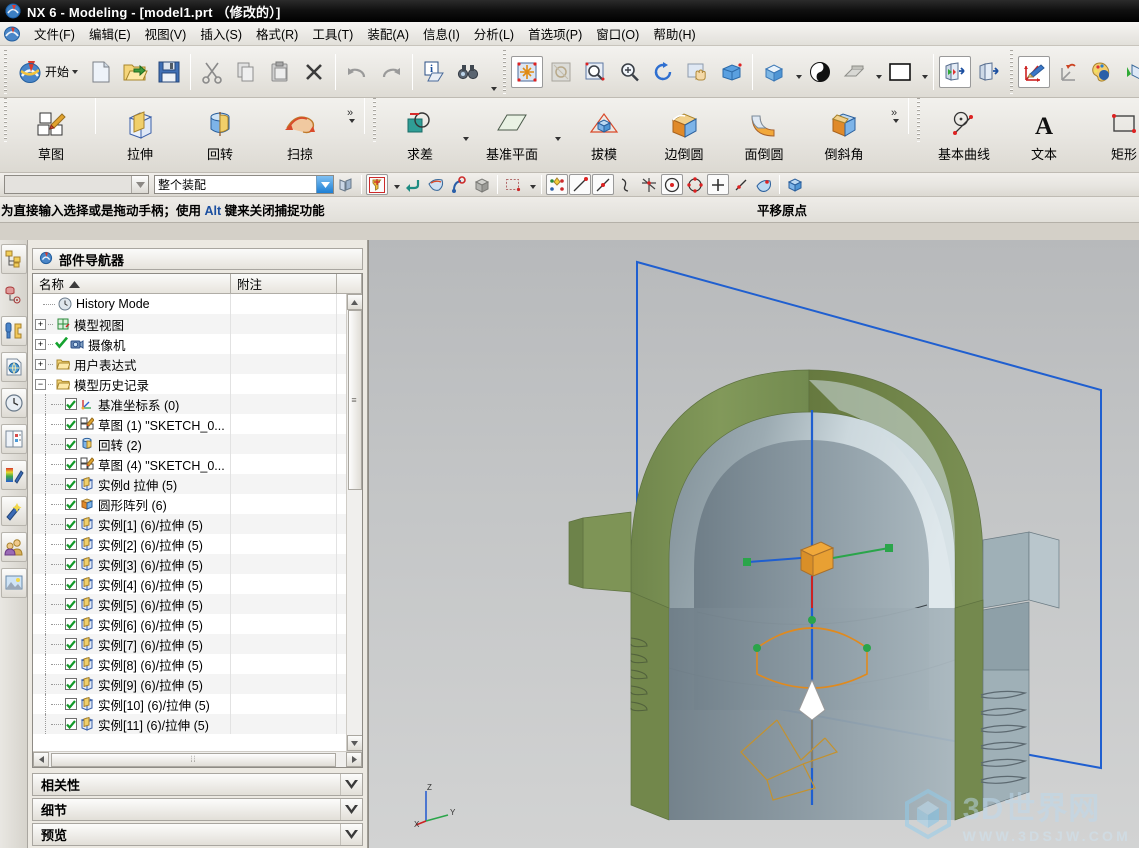 The height and width of the screenshot is (848, 1139). What do you see at coordinates (795, 184) in the screenshot?
I see `snap-extra-button` at bounding box center [795, 184].